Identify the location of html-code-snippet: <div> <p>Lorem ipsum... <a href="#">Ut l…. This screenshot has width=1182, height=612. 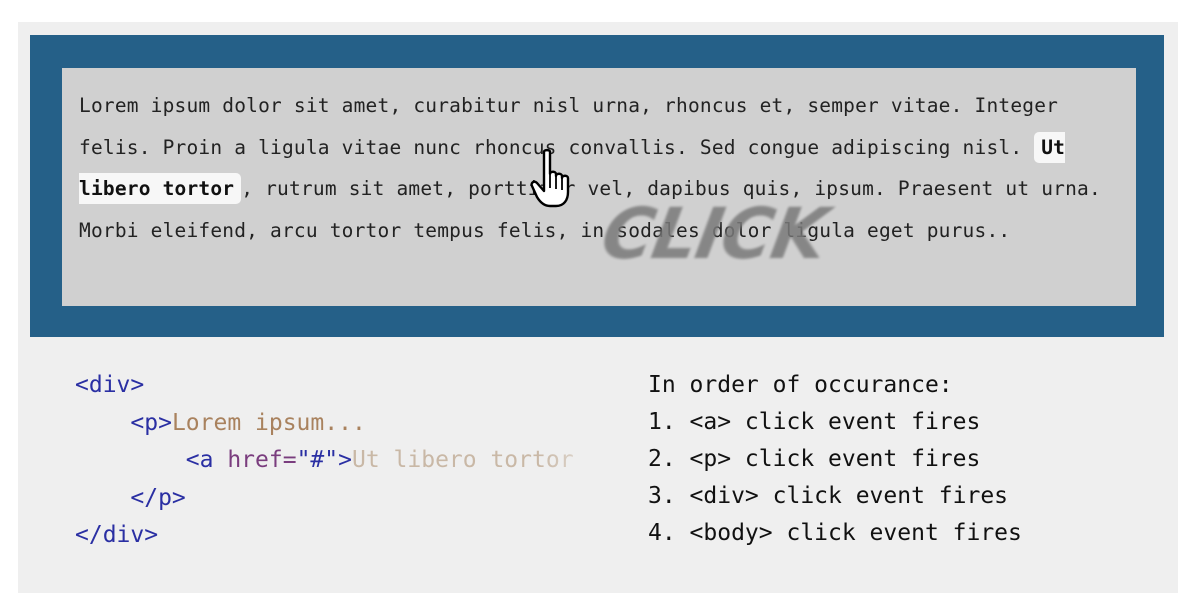
(324, 461).